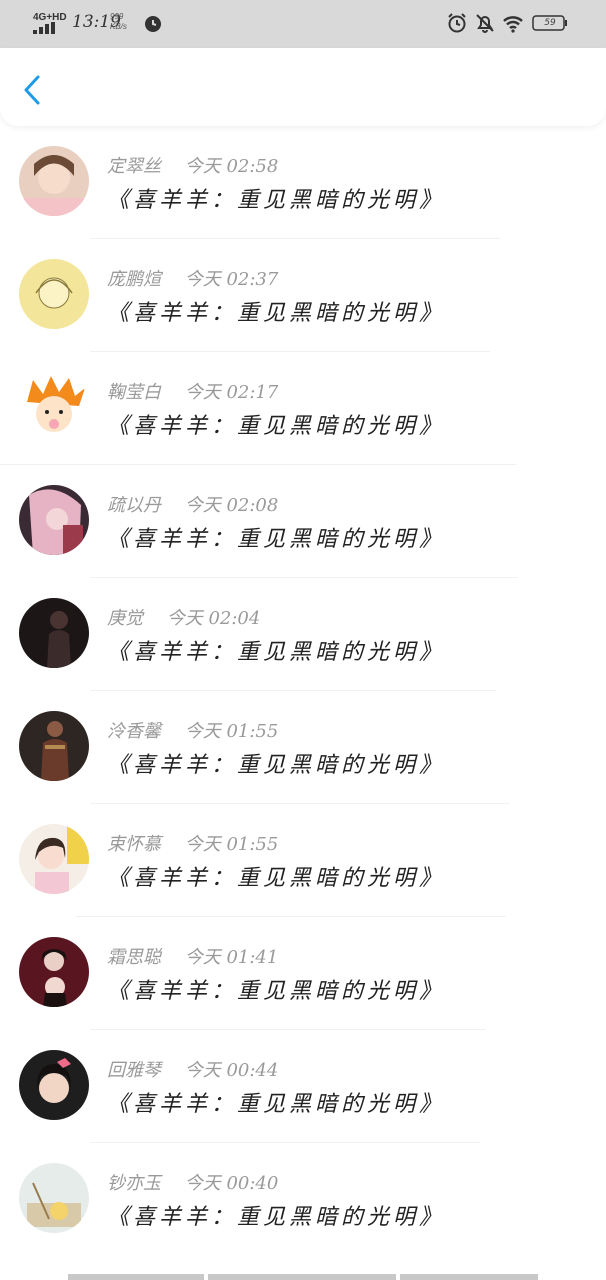 The image size is (606, 1280). Describe the element at coordinates (485, 23) in the screenshot. I see `bell-off-icon` at that location.